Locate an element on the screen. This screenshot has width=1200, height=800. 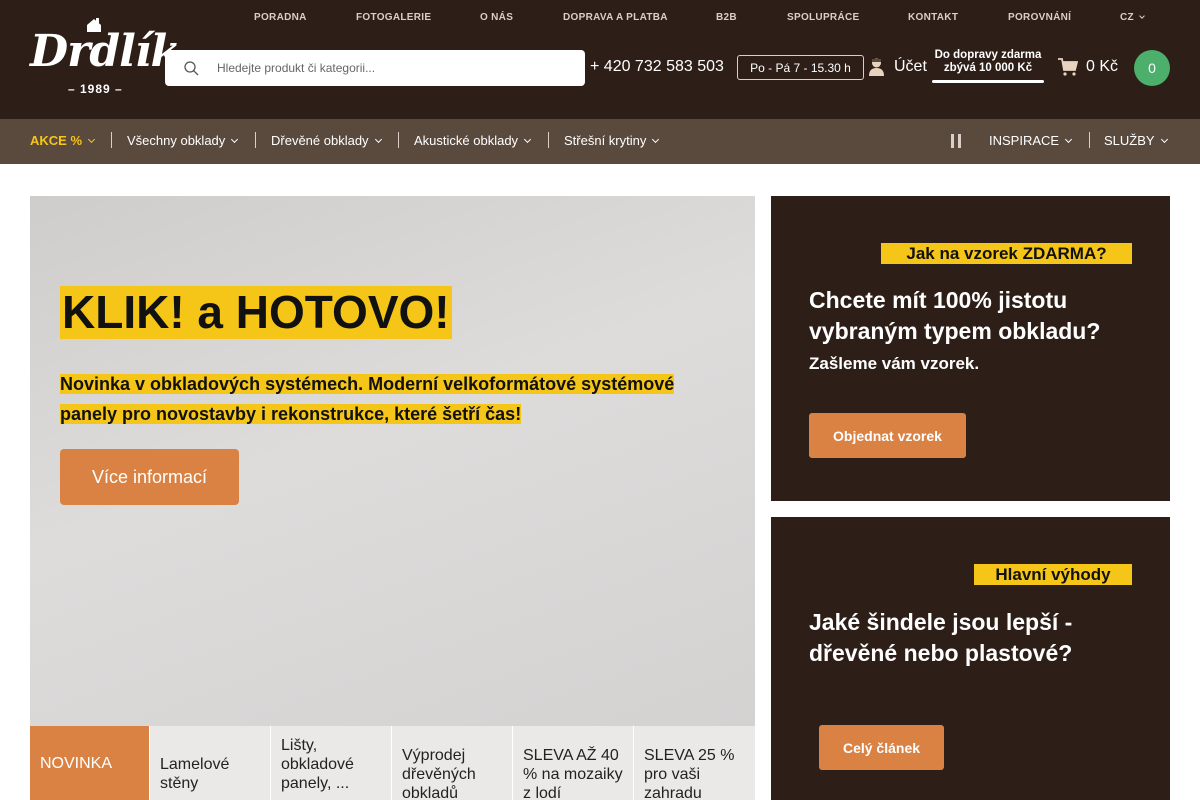
user-icon is located at coordinates (876, 67).